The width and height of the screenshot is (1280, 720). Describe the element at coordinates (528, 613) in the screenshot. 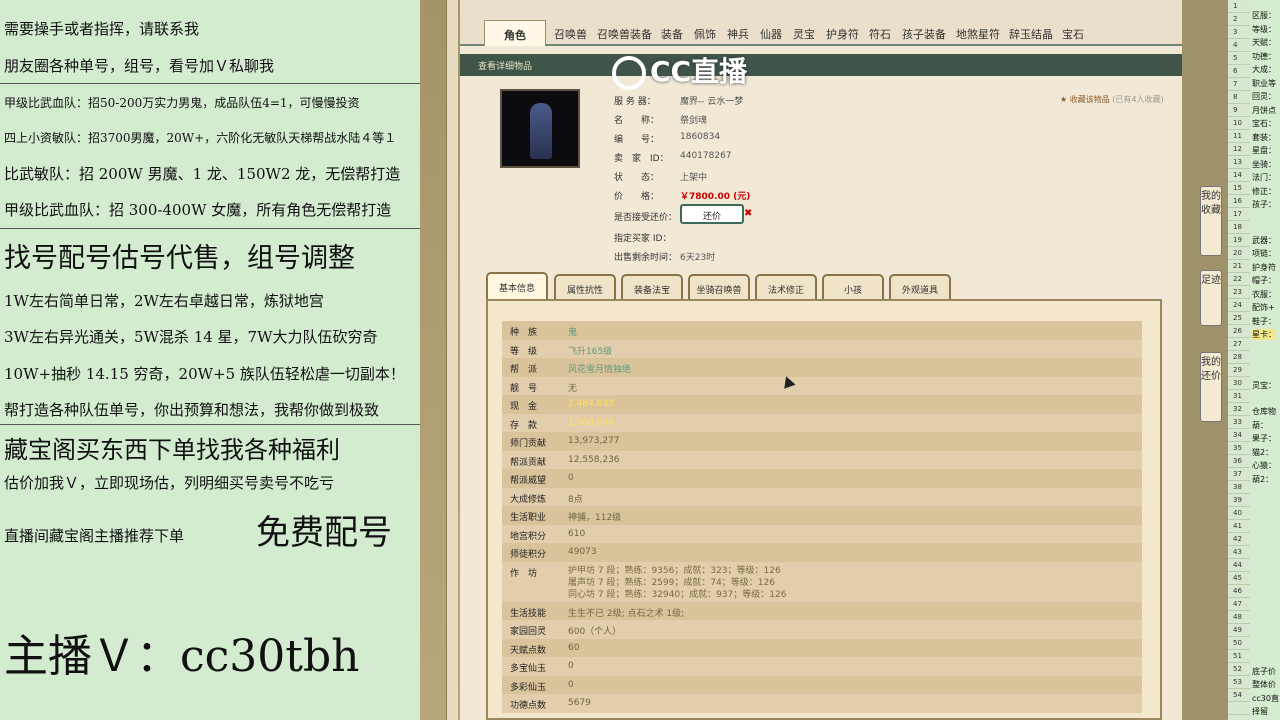

I see `row-key: 生活技能` at that location.